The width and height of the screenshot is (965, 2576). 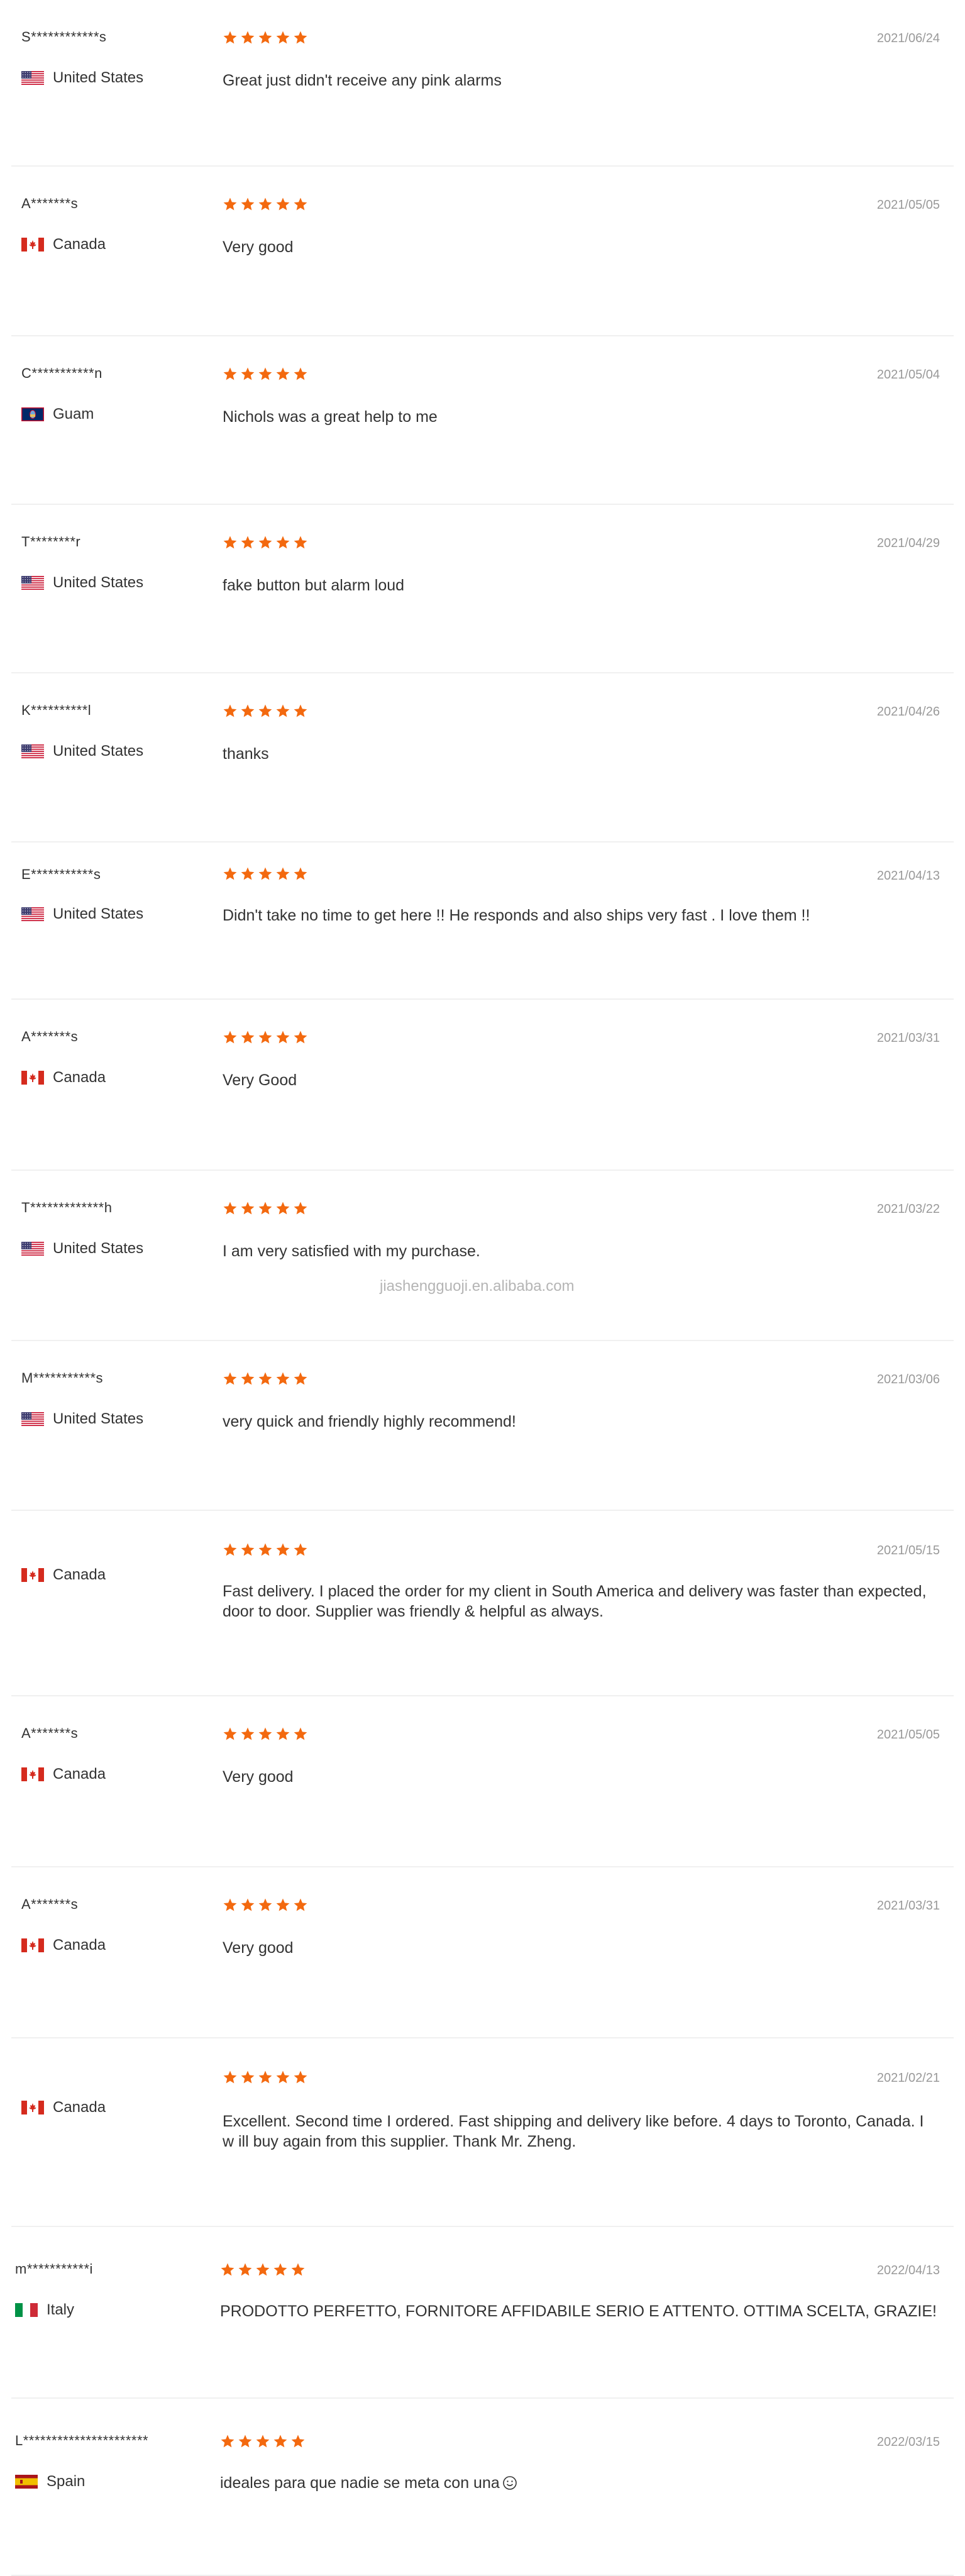 What do you see at coordinates (246, 754) in the screenshot?
I see `review-comment-text: thanks` at bounding box center [246, 754].